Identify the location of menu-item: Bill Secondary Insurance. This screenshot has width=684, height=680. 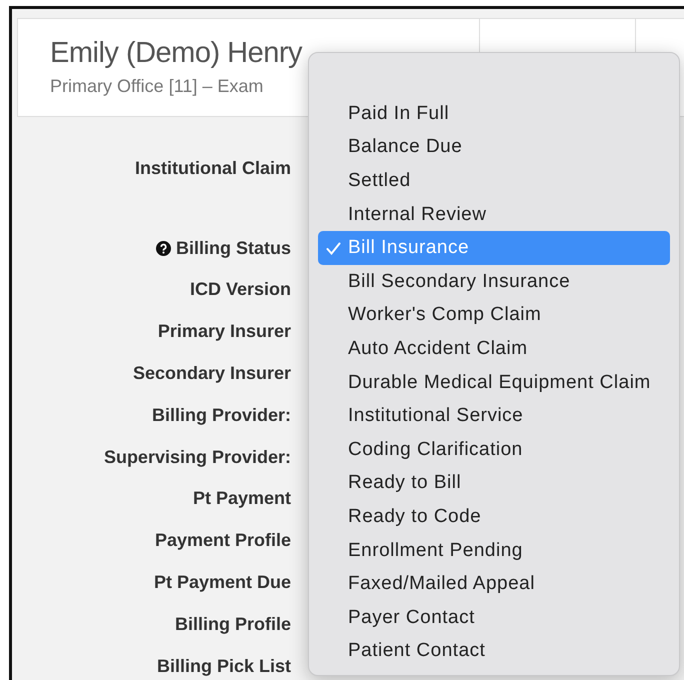
(494, 281).